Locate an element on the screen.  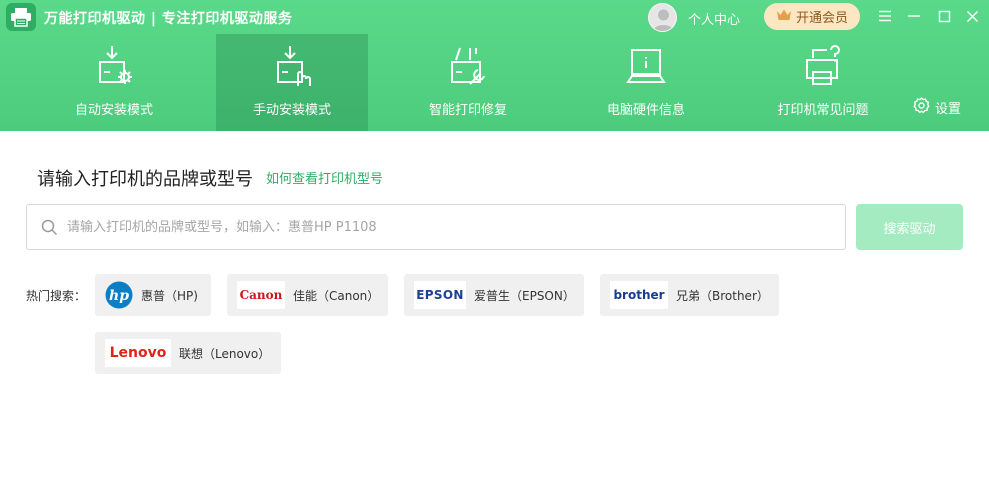
search-driver-button: 搜索驱动 is located at coordinates (909, 227).